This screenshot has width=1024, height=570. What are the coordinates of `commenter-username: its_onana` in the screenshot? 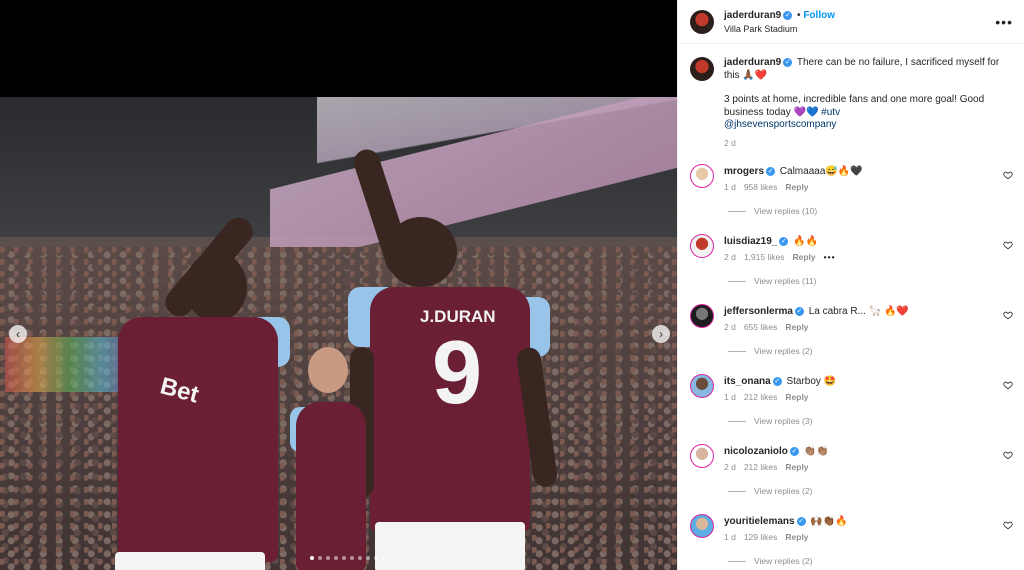 It's located at (747, 381).